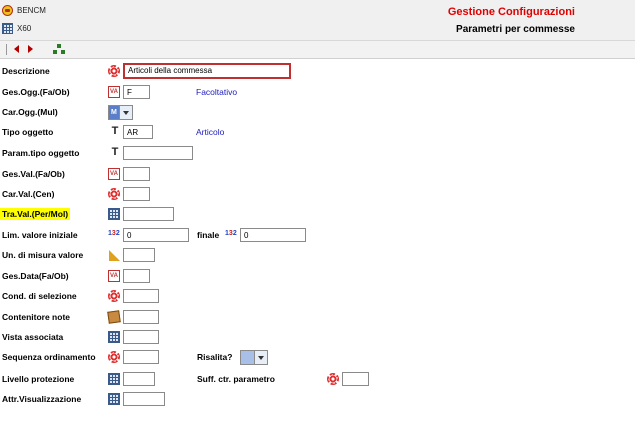 Image resolution: width=635 pixels, height=435 pixels. What do you see at coordinates (217, 92) in the screenshot?
I see `ges-ogg-hint: Facoltativo` at bounding box center [217, 92].